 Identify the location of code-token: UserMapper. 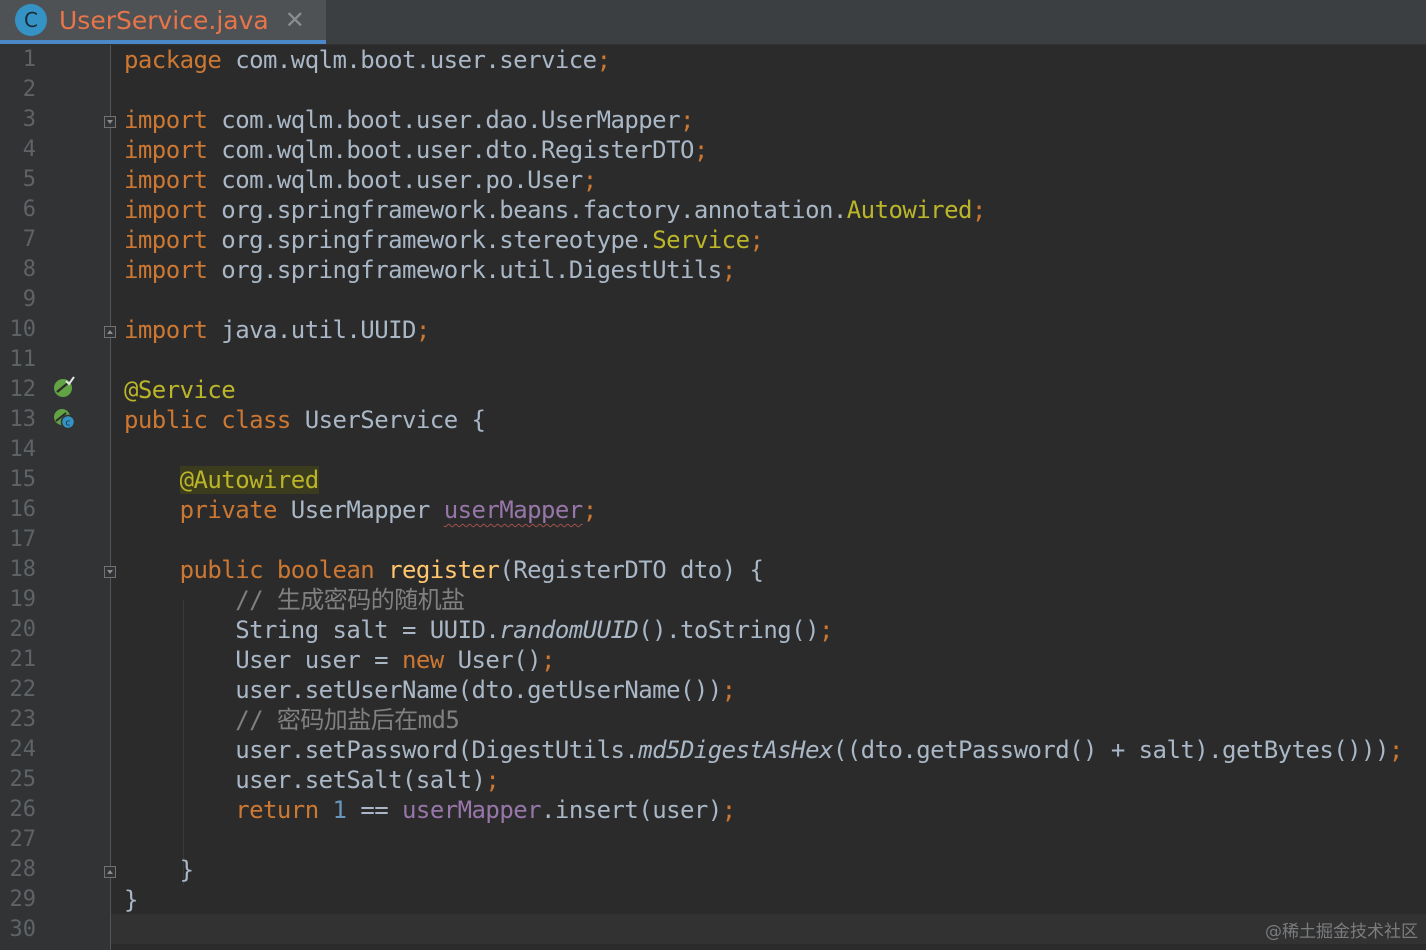
(360, 510).